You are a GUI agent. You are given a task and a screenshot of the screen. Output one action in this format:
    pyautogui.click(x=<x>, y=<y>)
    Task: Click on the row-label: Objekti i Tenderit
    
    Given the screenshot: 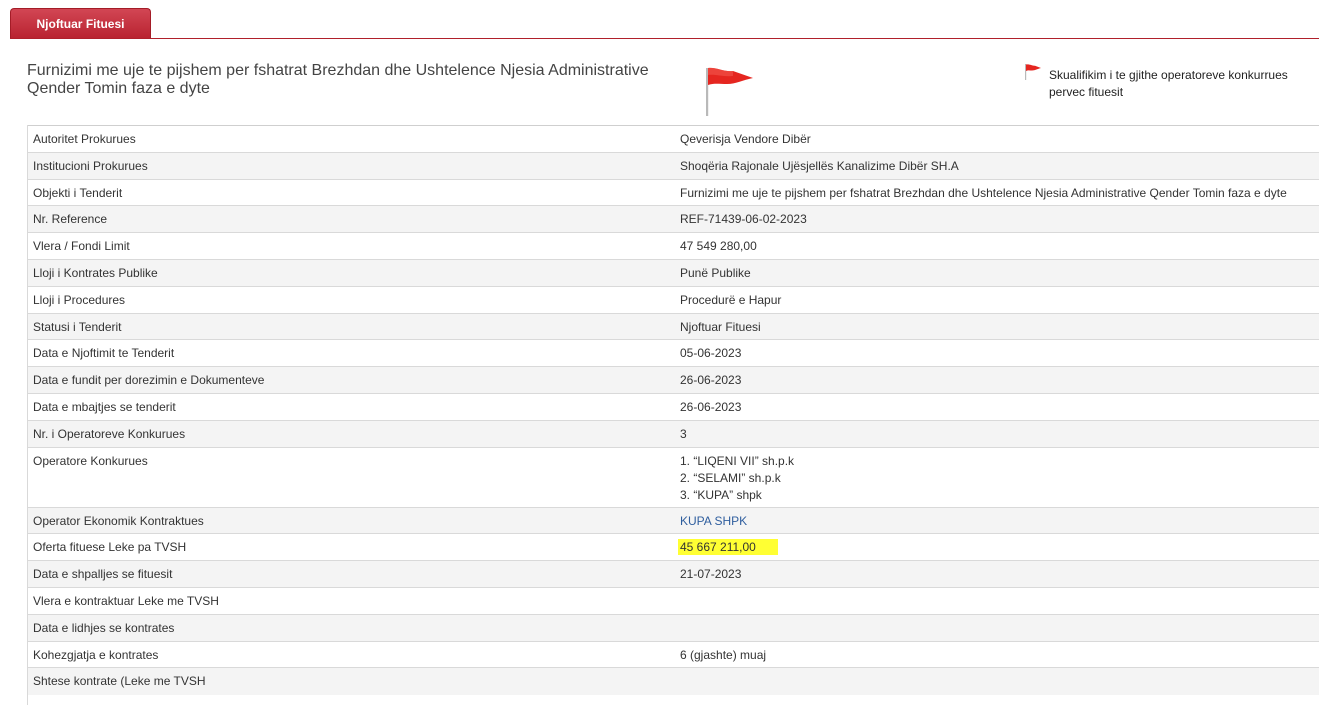 What is the action you would take?
    pyautogui.click(x=350, y=192)
    